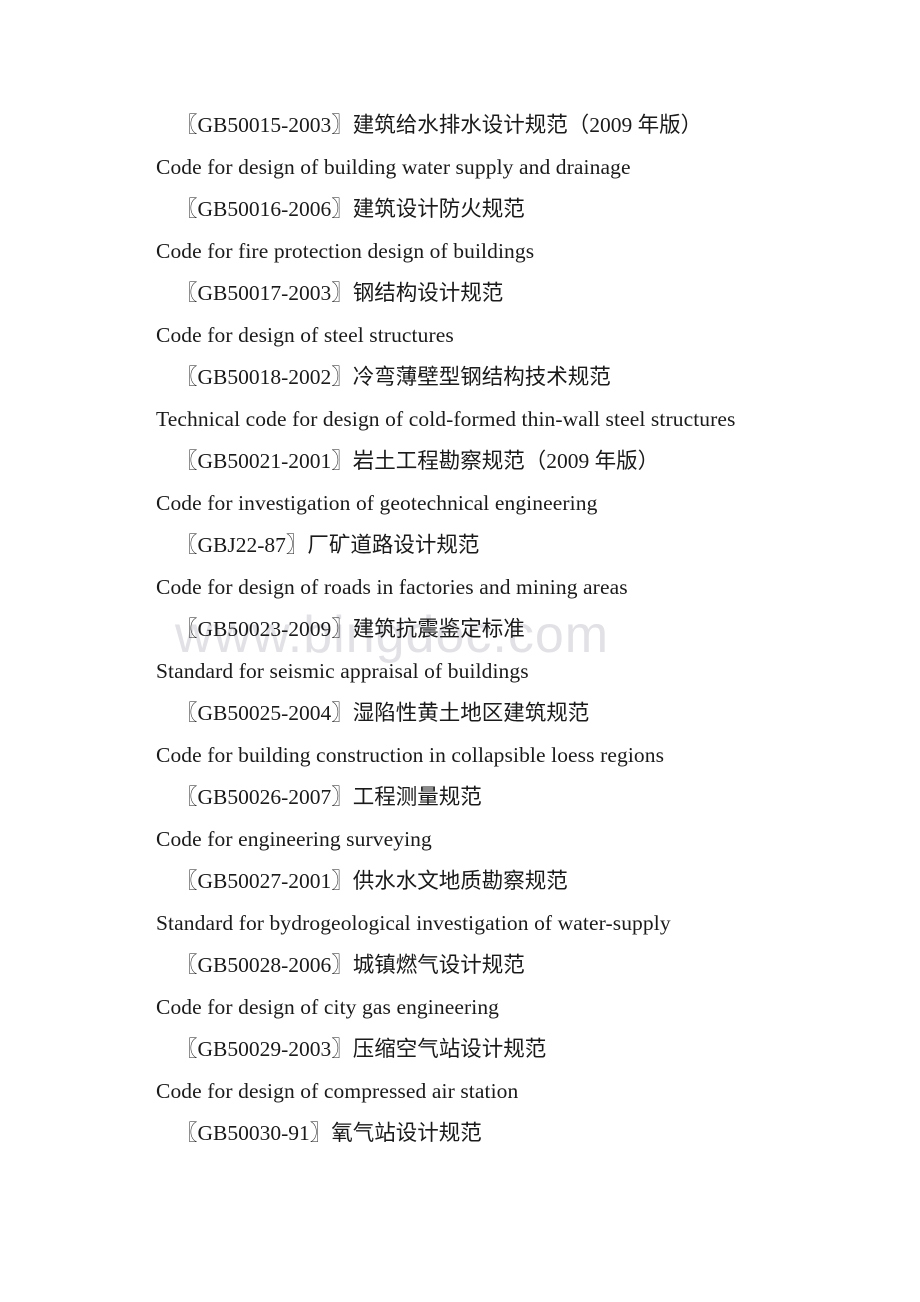  I want to click on standard-title-zh: 〖GB50025-2004〗湿陷性黄土地区建筑规范, so click(383, 713).